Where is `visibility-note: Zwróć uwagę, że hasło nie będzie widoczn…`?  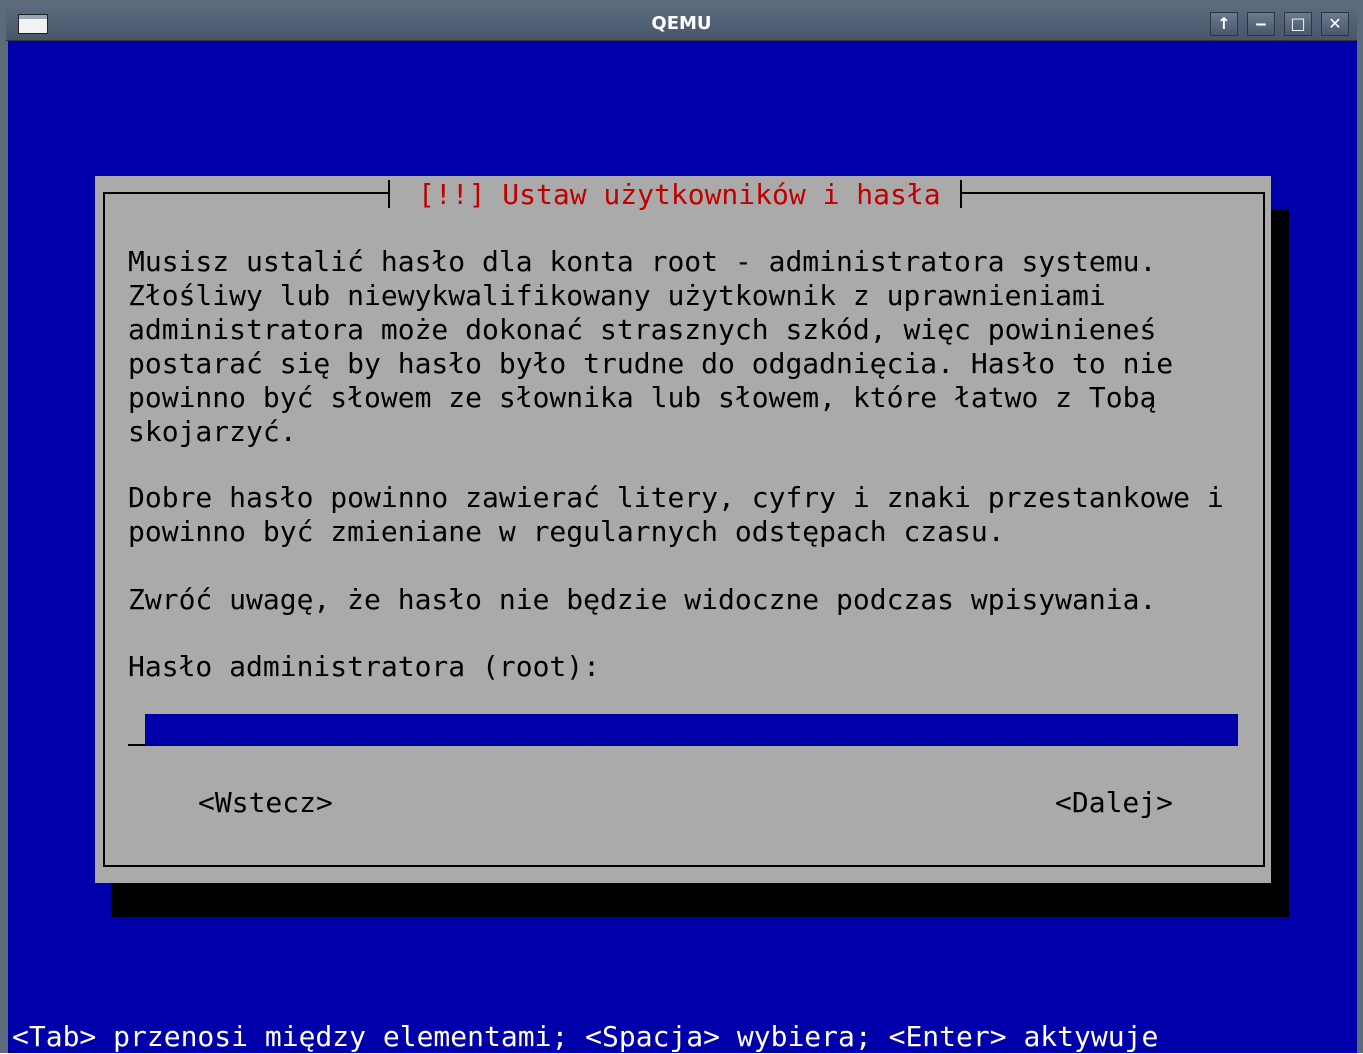 visibility-note: Zwróć uwagę, że hasło nie będzie widoczn… is located at coordinates (642, 599).